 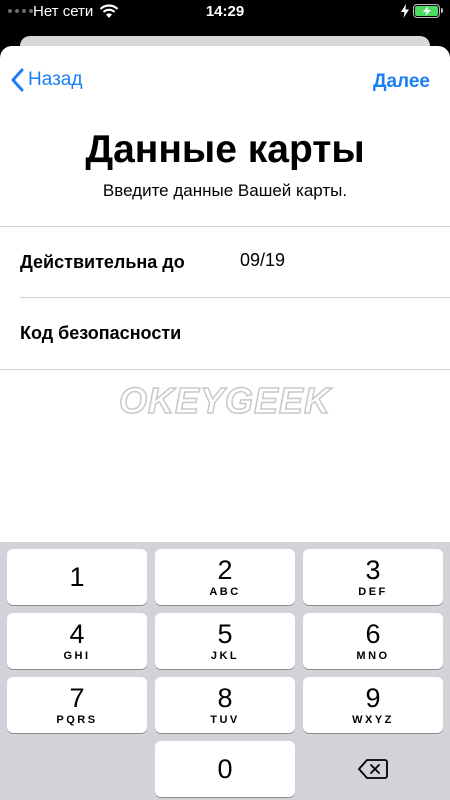 I want to click on status-bar: Нет сети 14:29, so click(x=225, y=13).